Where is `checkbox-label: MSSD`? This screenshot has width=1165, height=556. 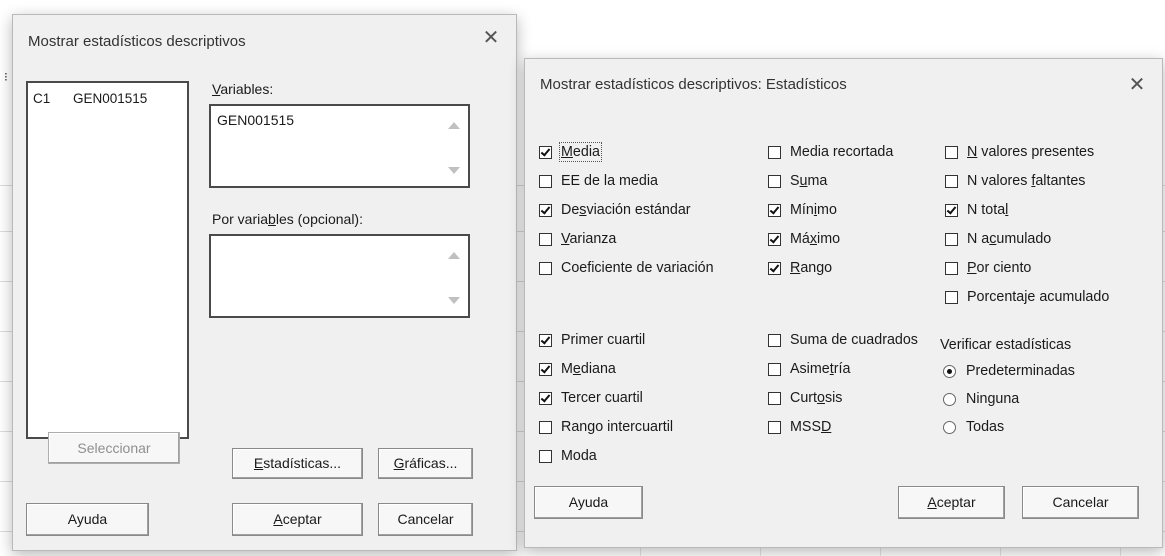
checkbox-label: MSSD is located at coordinates (811, 427).